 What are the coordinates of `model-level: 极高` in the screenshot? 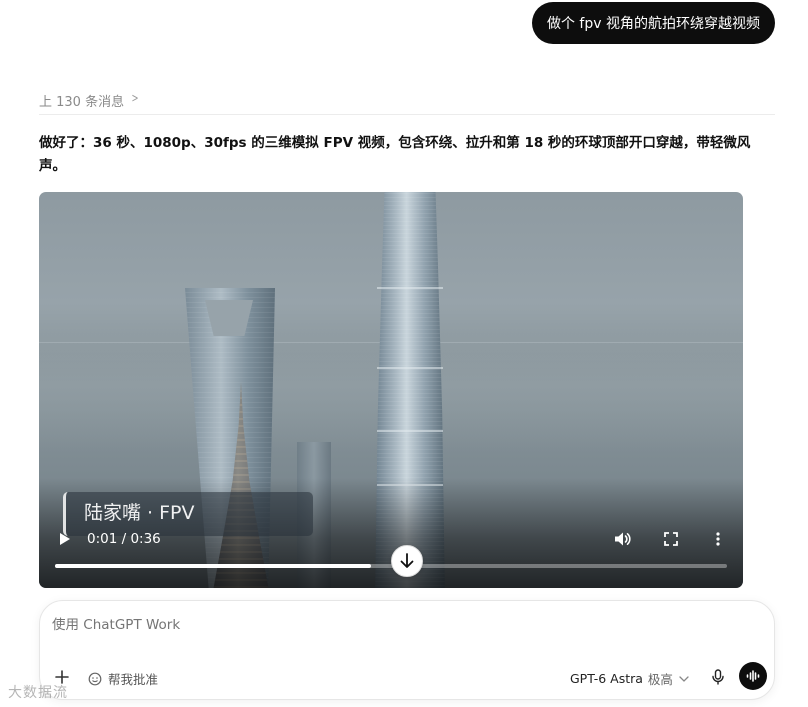 It's located at (660, 679).